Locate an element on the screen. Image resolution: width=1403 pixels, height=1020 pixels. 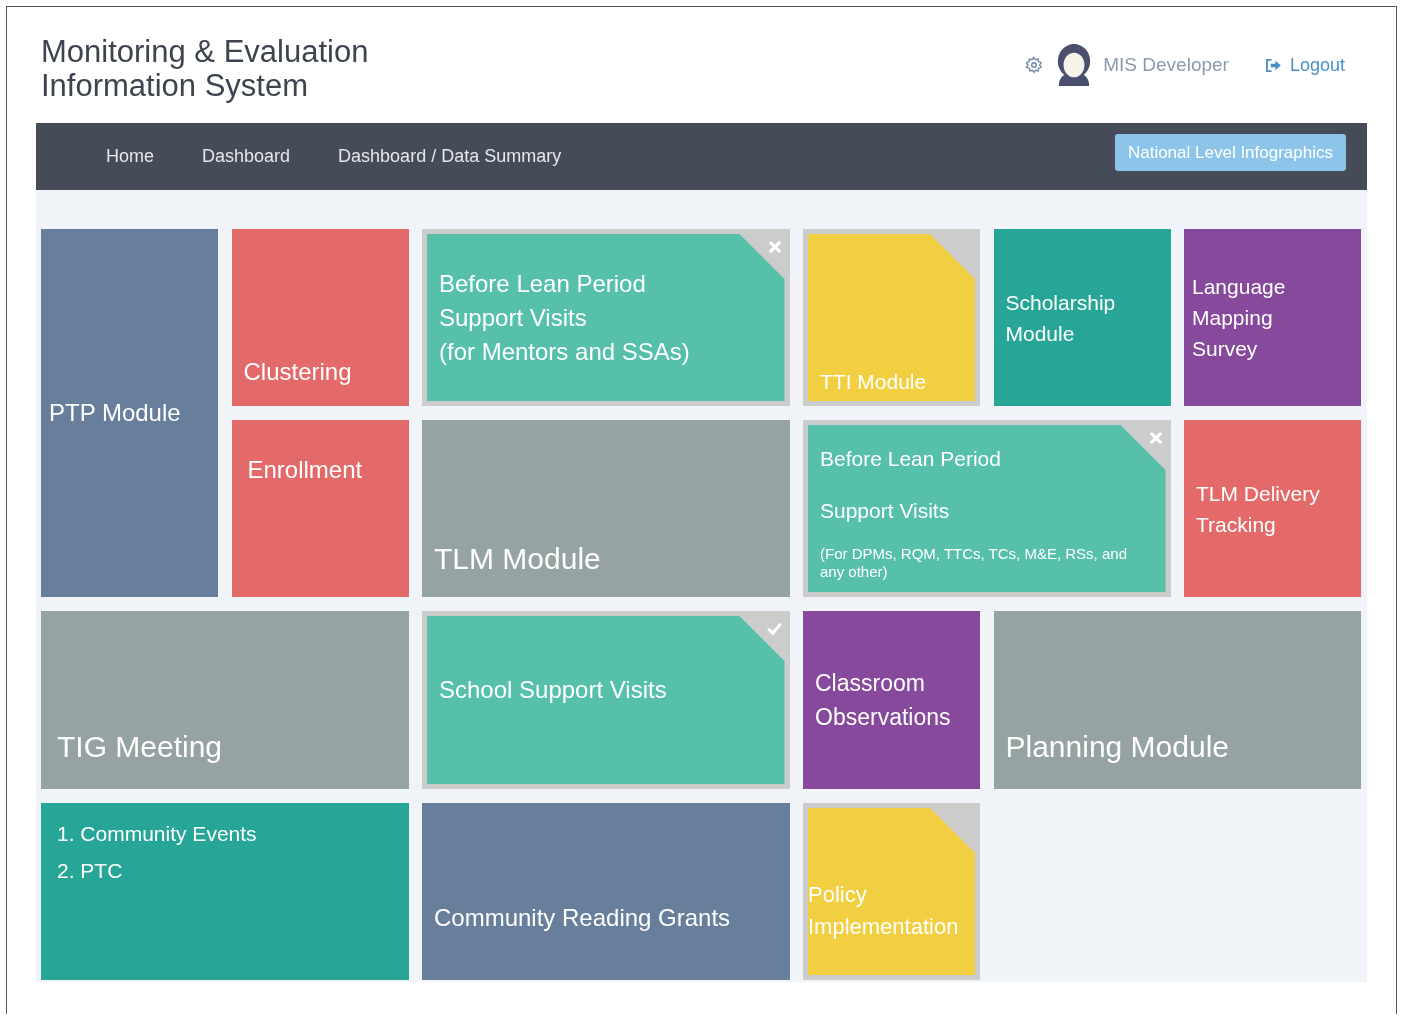
module-tile: Scholarship Module is located at coordinates (1082, 317).